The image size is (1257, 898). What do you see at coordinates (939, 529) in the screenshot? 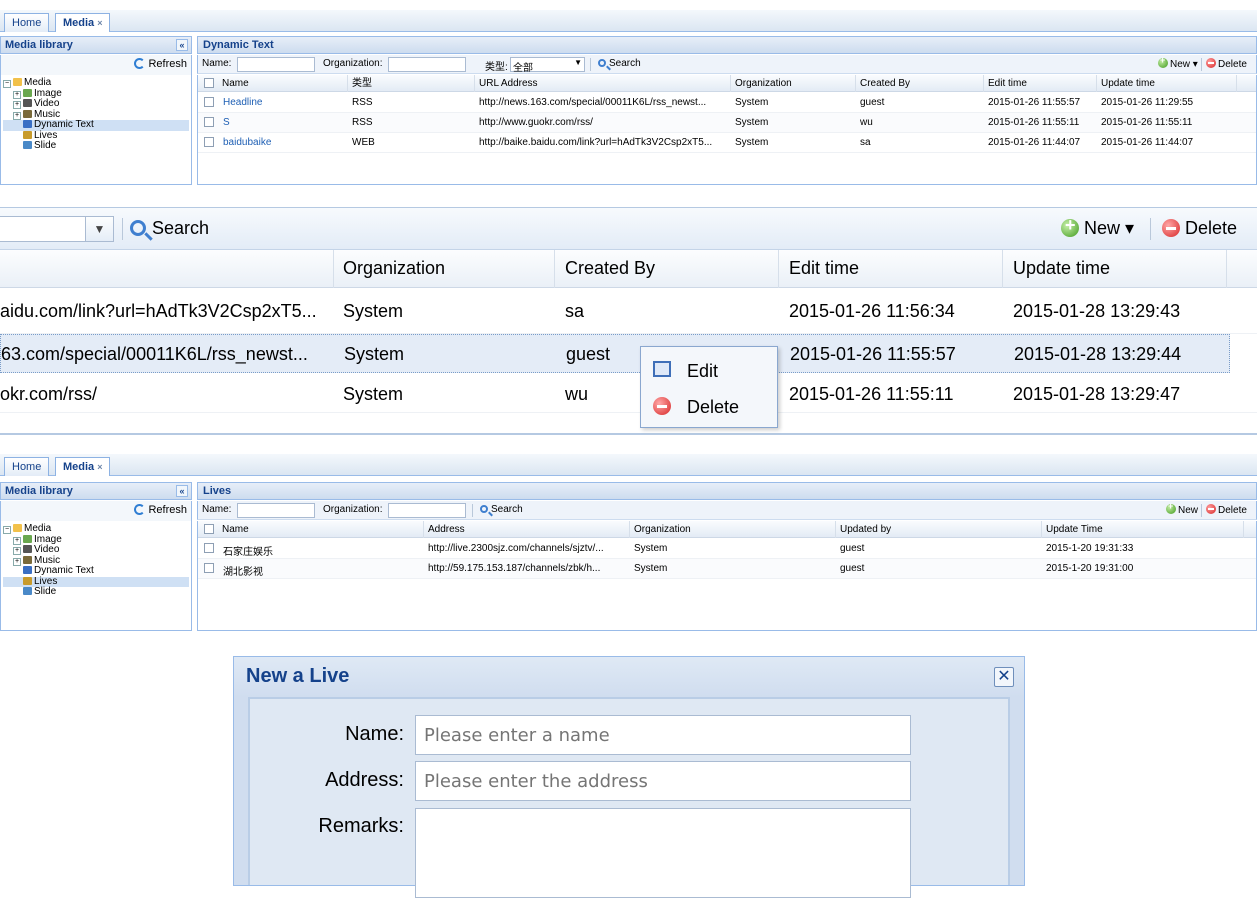
I see `column-header: Updated by` at bounding box center [939, 529].